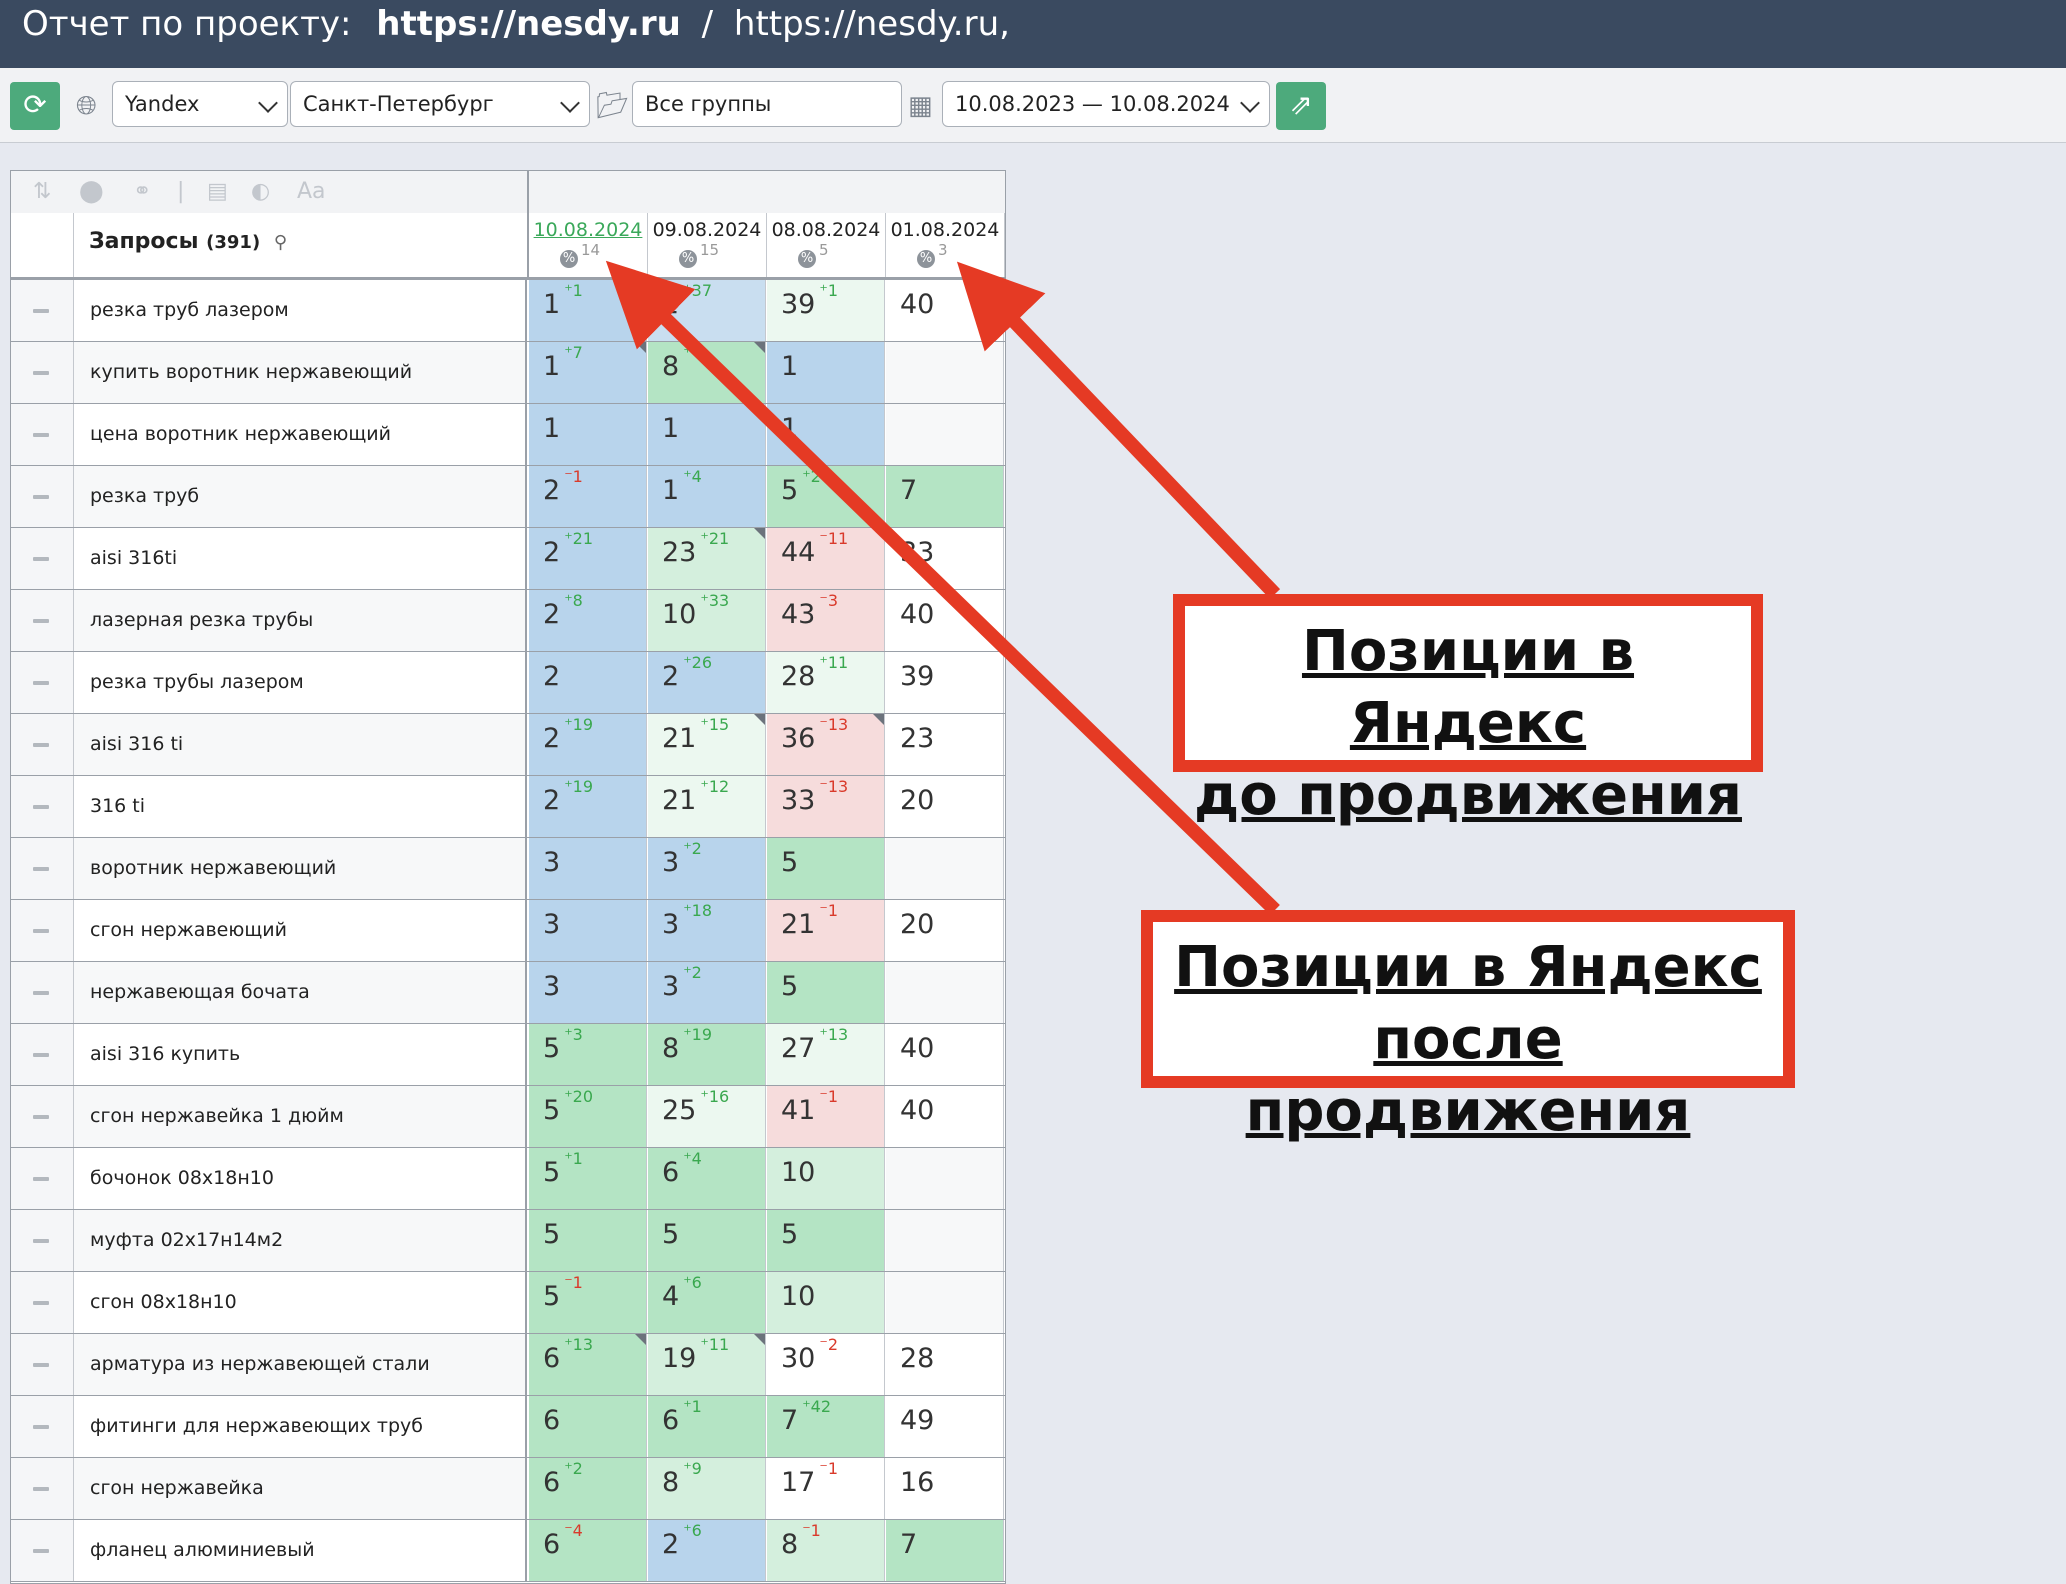 The image size is (2066, 1584). Describe the element at coordinates (588, 620) in the screenshot. I see `position-cell: 2 ⁺8` at that location.